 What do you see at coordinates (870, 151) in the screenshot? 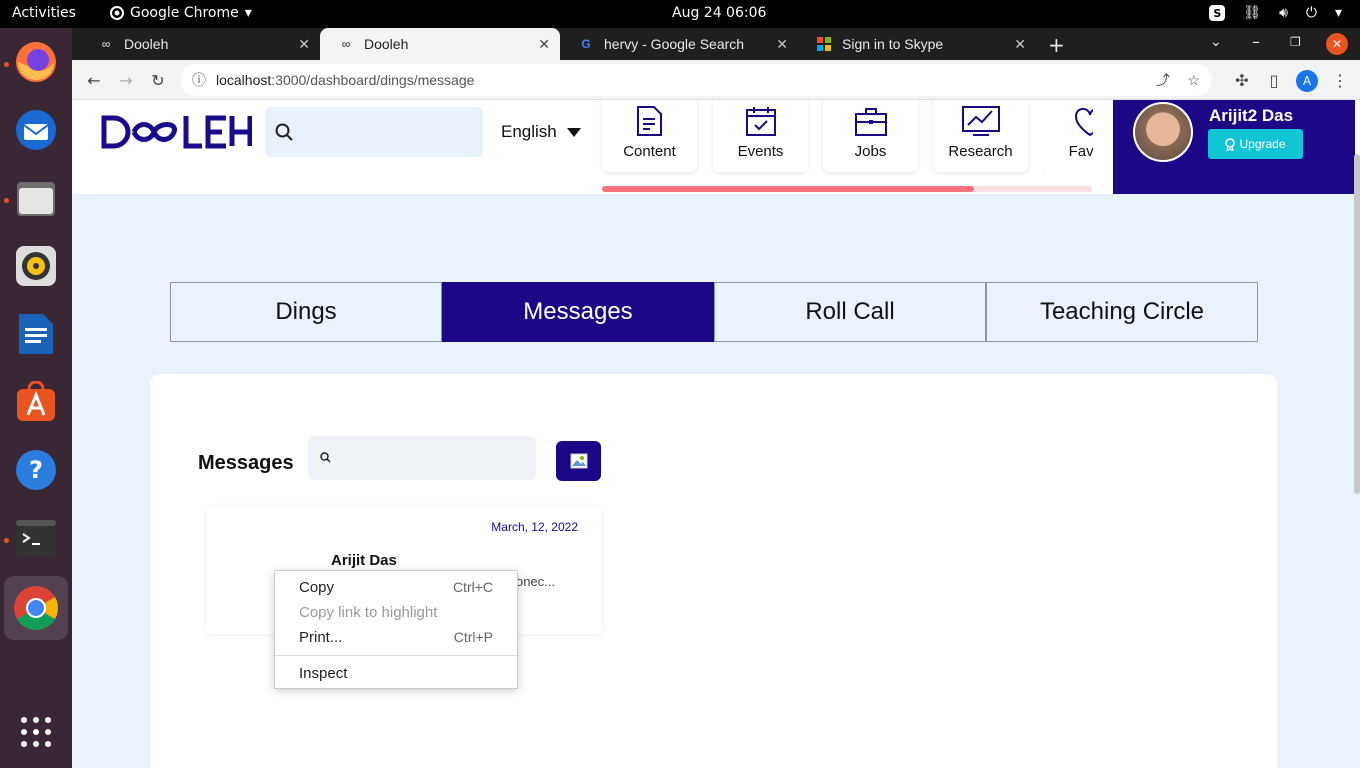
I see `nav-label: Jobs` at bounding box center [870, 151].